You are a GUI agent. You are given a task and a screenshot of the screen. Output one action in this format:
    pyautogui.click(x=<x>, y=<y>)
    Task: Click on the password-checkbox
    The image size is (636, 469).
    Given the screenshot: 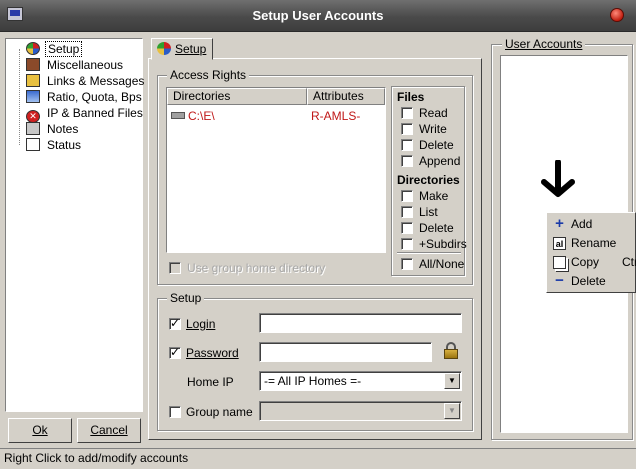 What is the action you would take?
    pyautogui.click(x=175, y=352)
    